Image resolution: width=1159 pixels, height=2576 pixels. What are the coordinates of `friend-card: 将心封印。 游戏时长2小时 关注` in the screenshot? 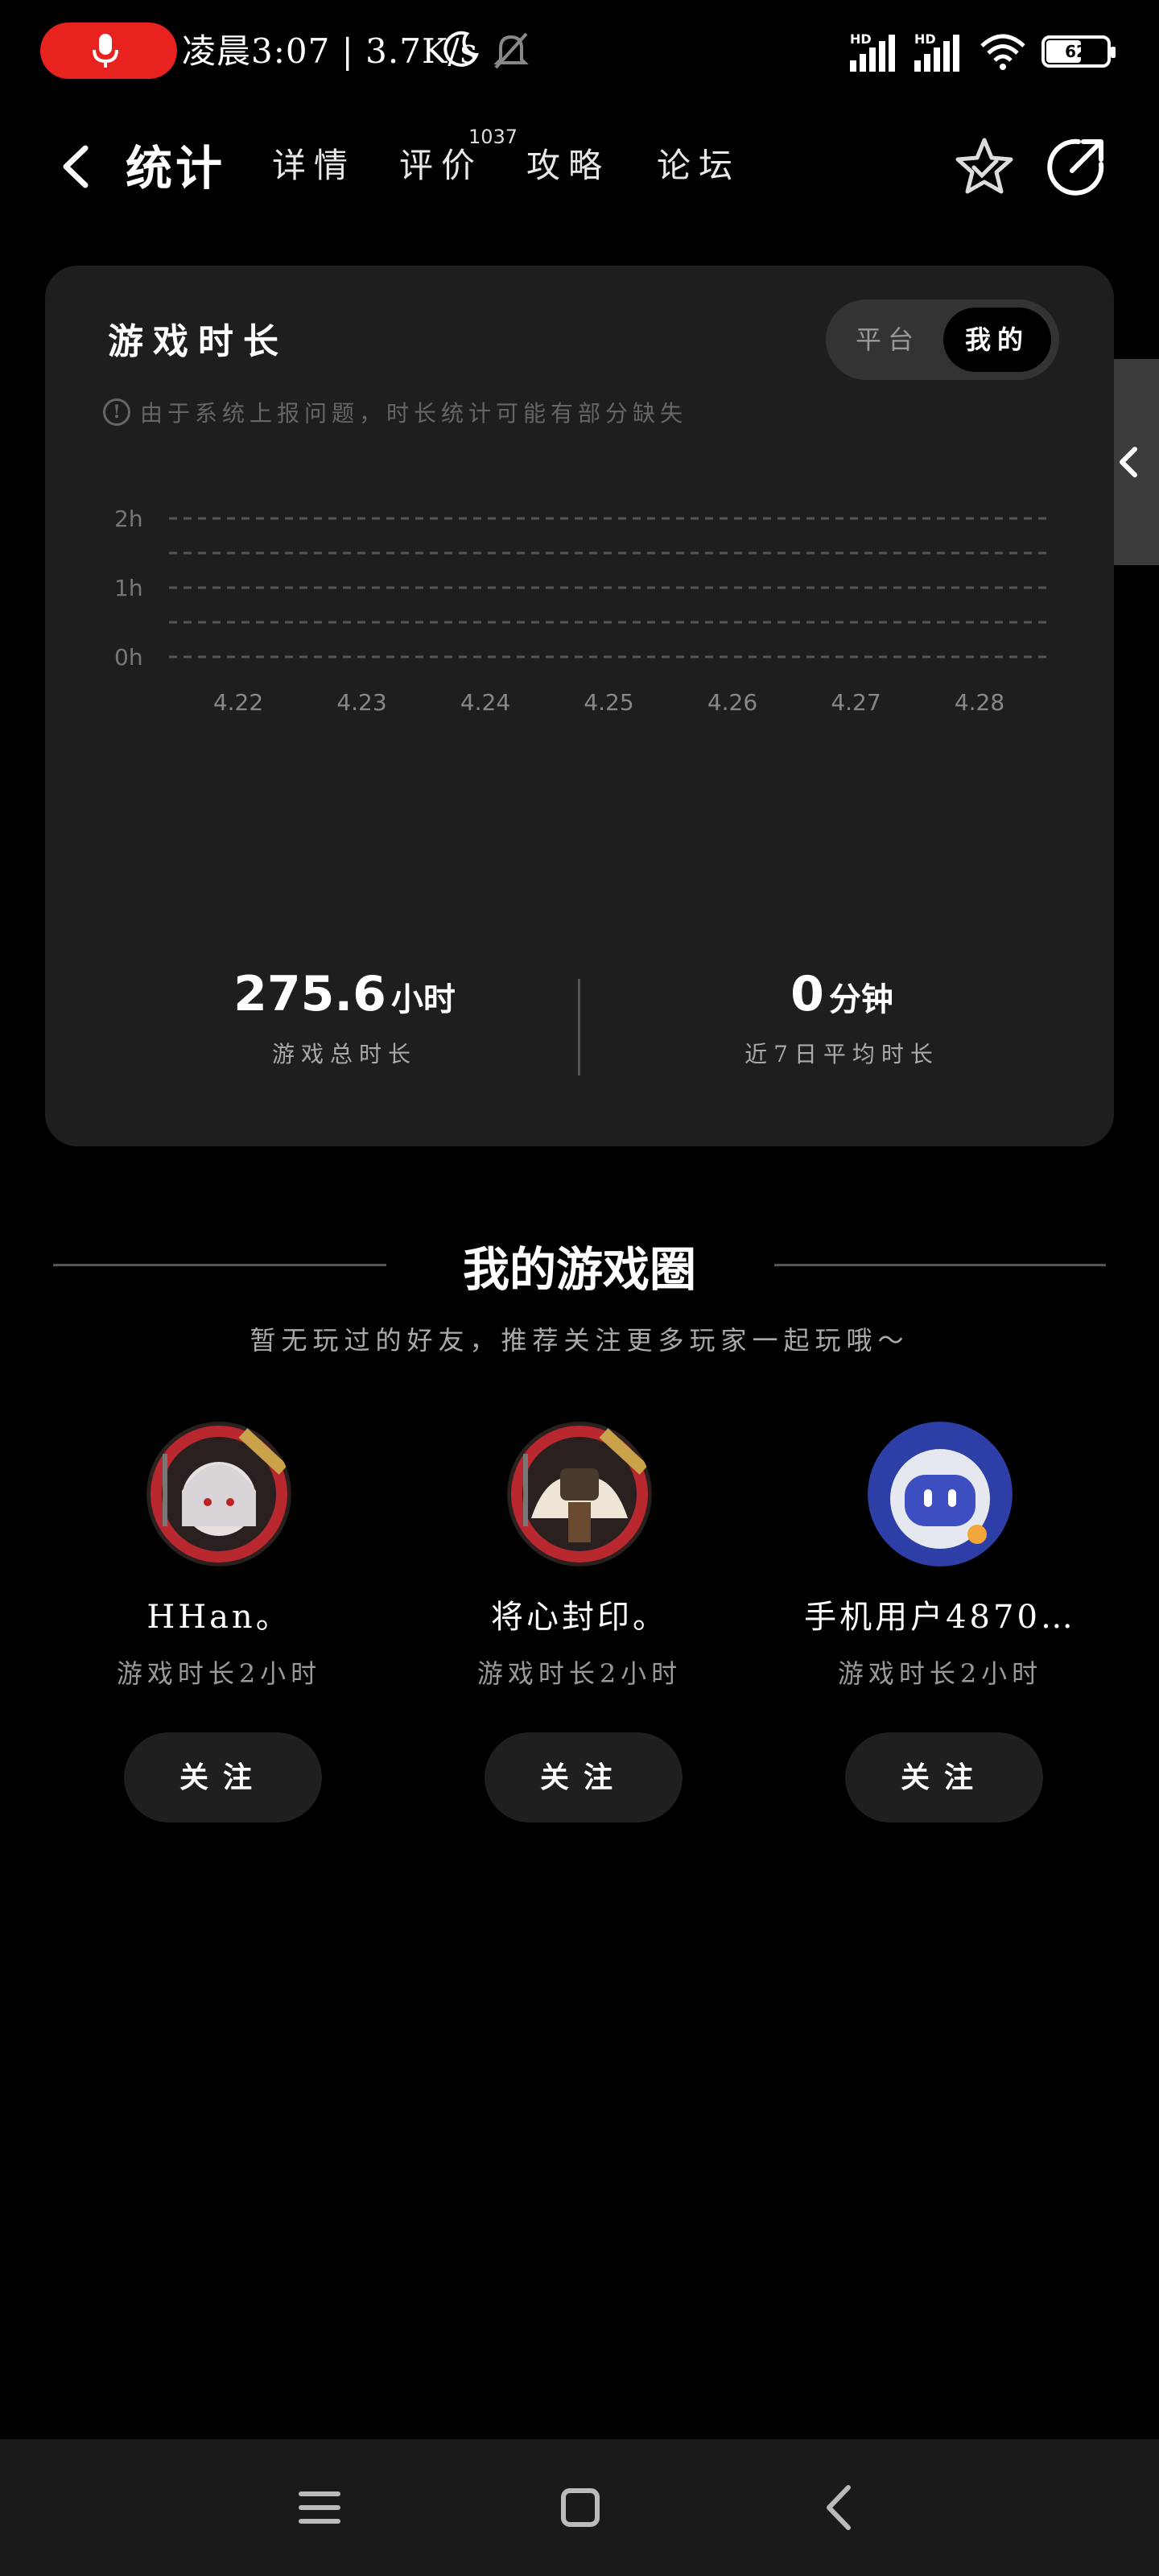 It's located at (579, 1631).